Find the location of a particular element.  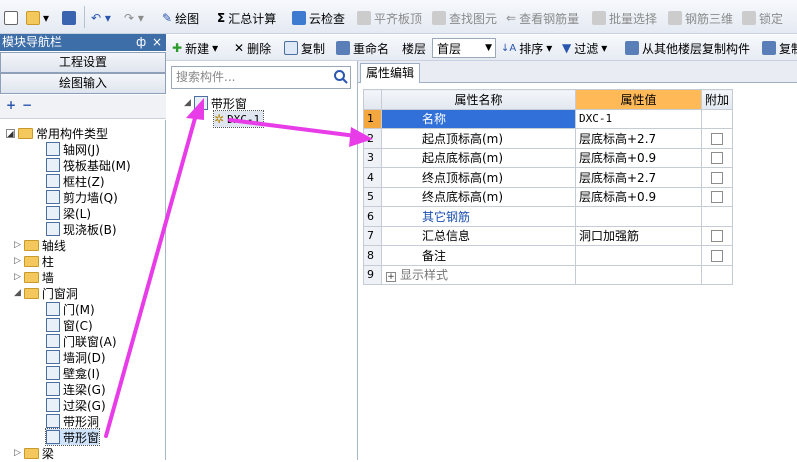

tree-item-door: 门(M) is located at coordinates (70, 309).